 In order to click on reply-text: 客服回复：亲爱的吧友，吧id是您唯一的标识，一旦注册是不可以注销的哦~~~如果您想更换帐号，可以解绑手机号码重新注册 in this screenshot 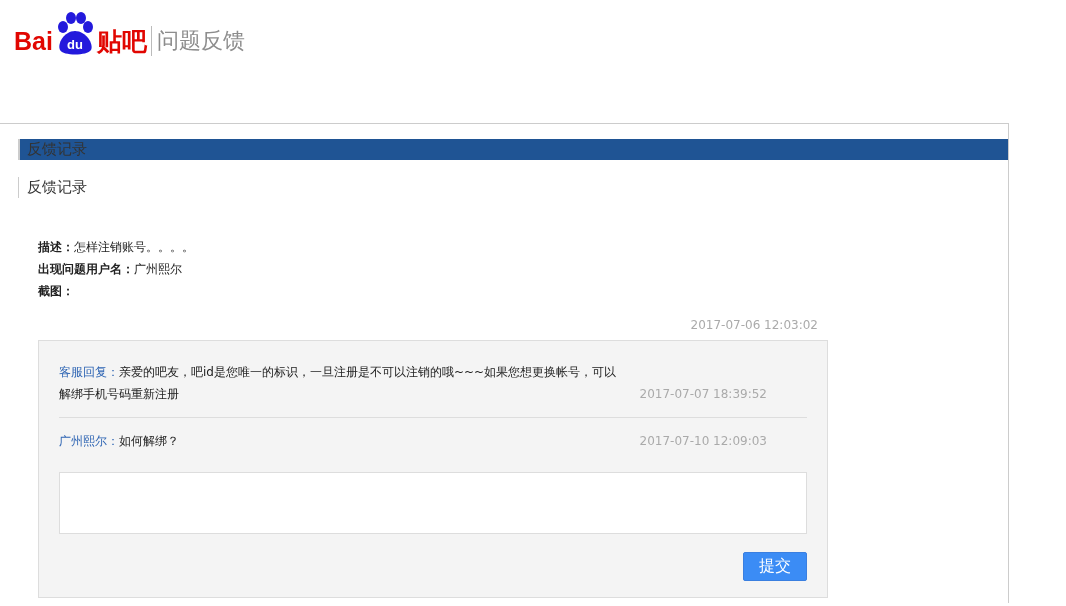, I will do `click(338, 383)`.